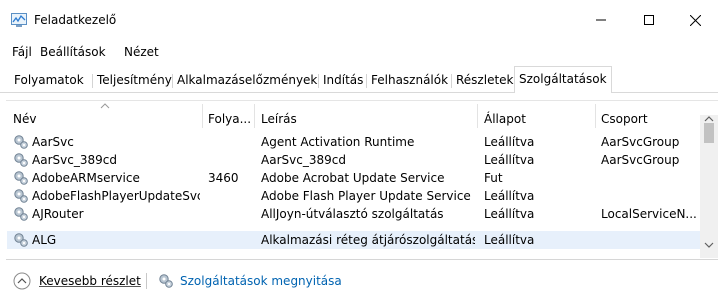  What do you see at coordinates (366, 196) in the screenshot?
I see `cell-description: Adobe Flash Player Update Service` at bounding box center [366, 196].